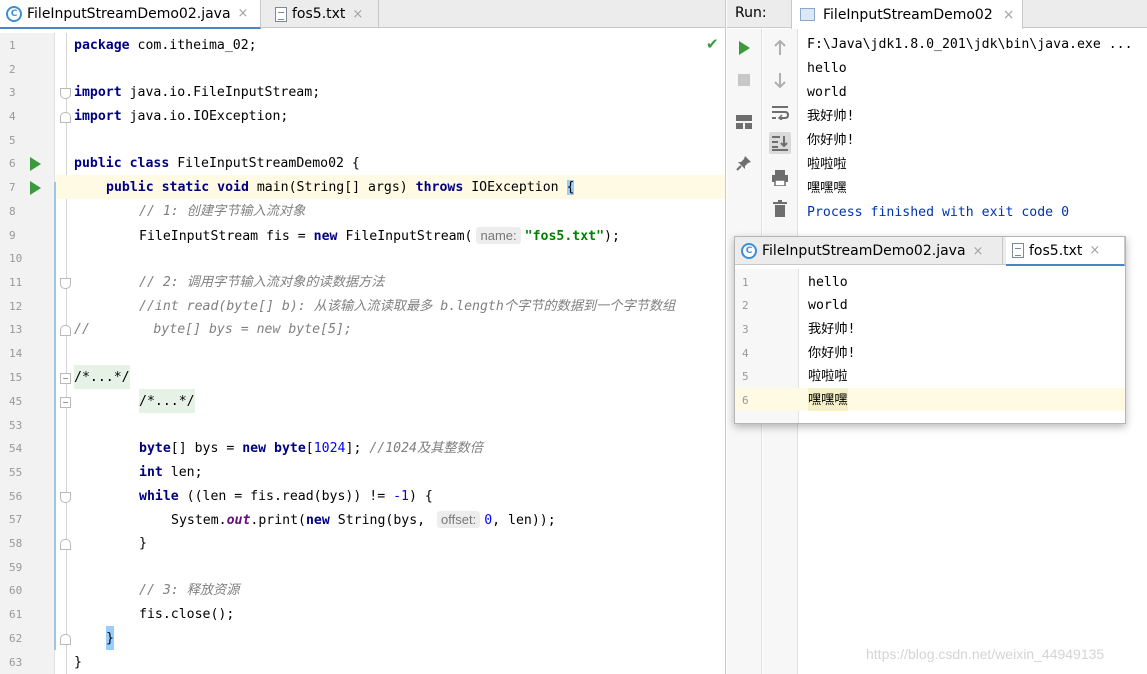 The width and height of the screenshot is (1147, 674). Describe the element at coordinates (828, 399) in the screenshot. I see `text-content: 嘿嘿嘿` at that location.